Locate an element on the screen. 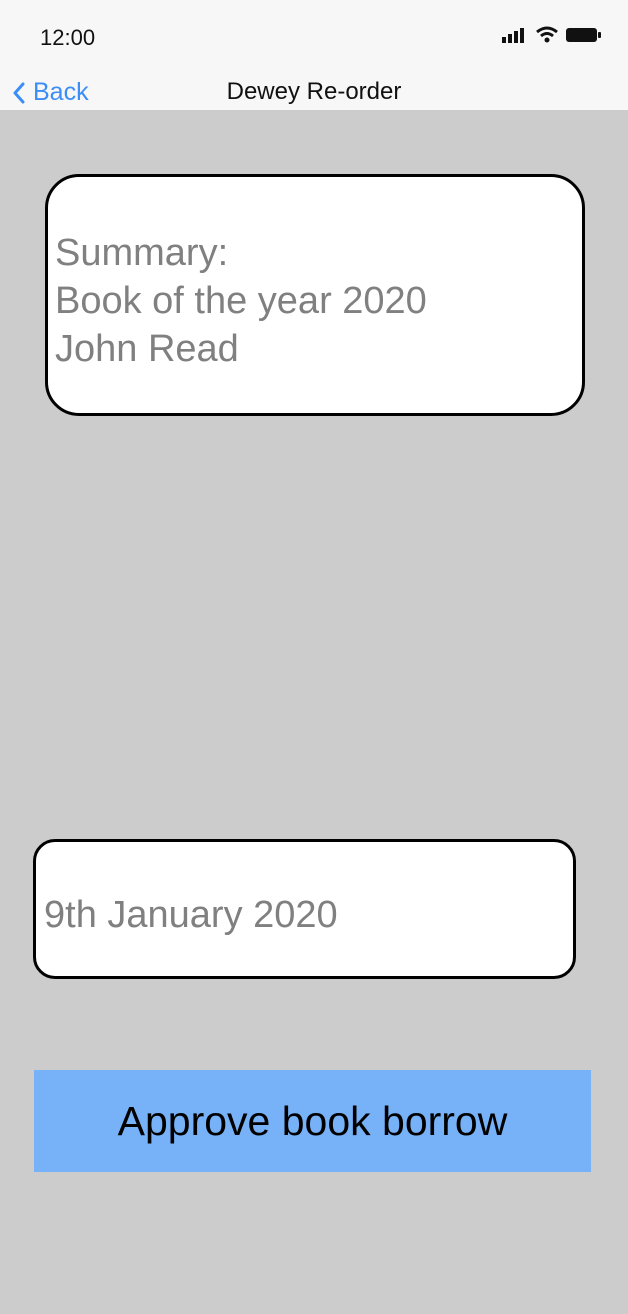 The width and height of the screenshot is (628, 1314). summary-label: Summary: is located at coordinates (142, 253).